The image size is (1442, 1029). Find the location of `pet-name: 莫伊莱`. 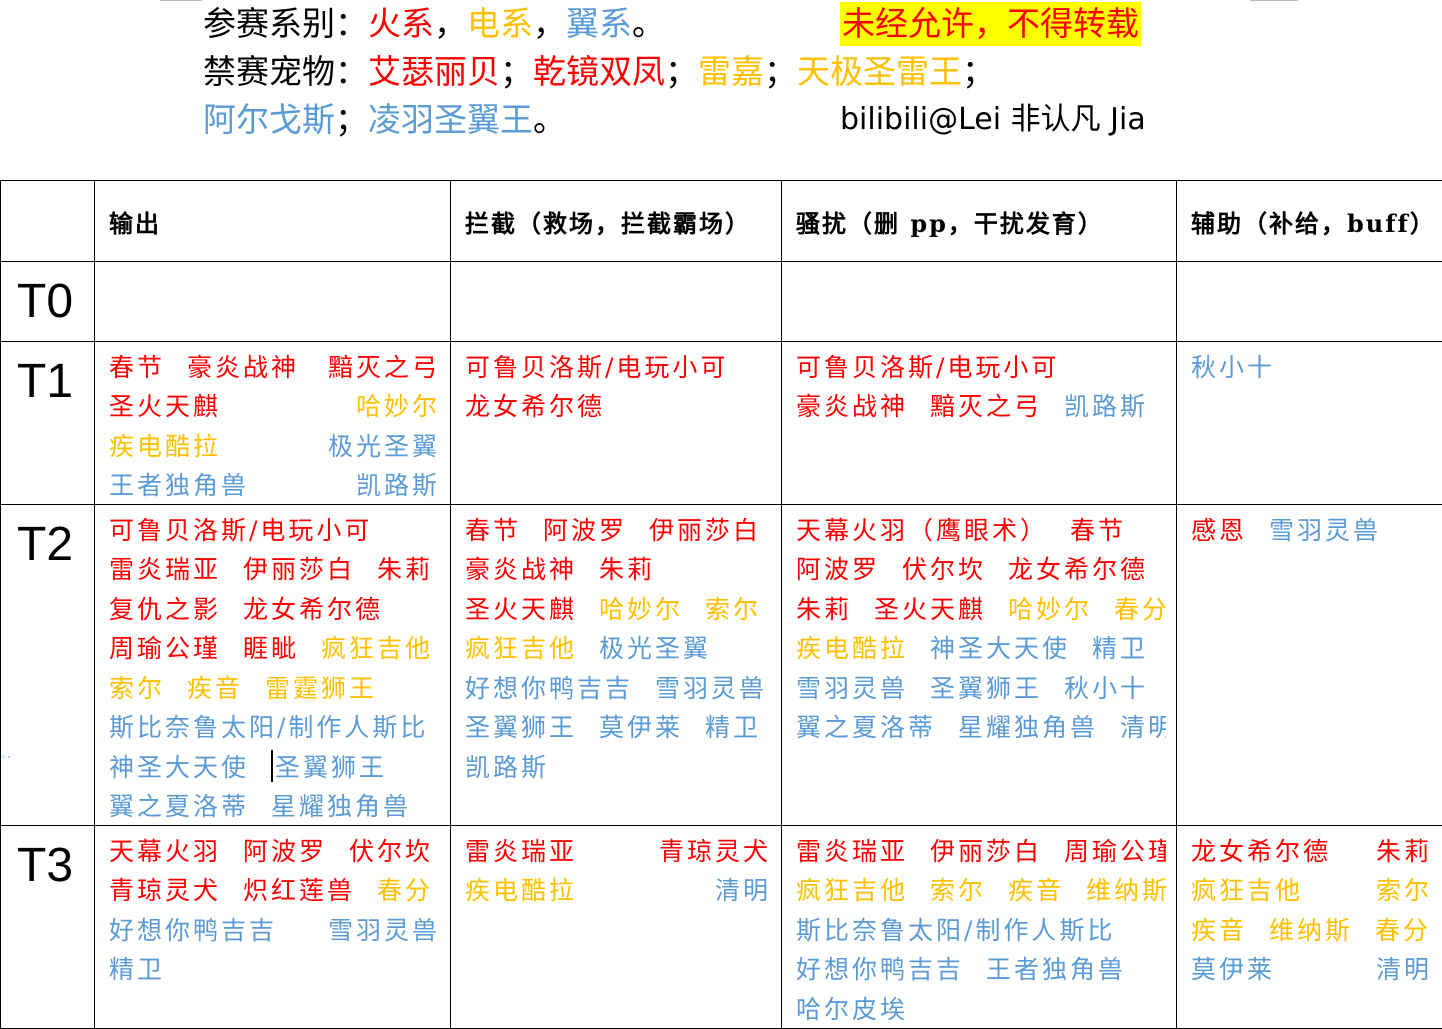

pet-name: 莫伊莱 is located at coordinates (1233, 968).